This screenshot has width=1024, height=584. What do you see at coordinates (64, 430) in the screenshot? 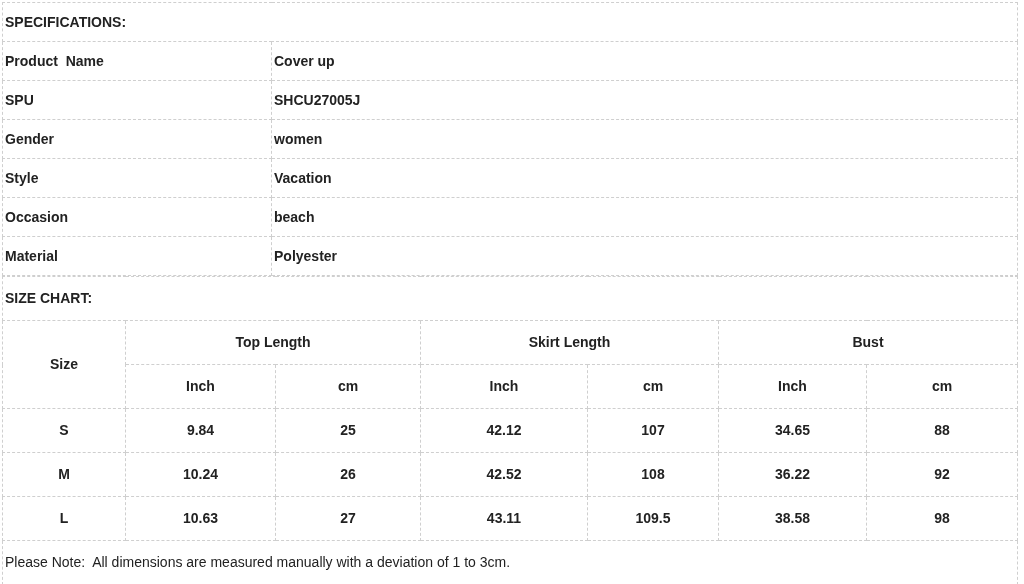
I see `size-cell: S` at bounding box center [64, 430].